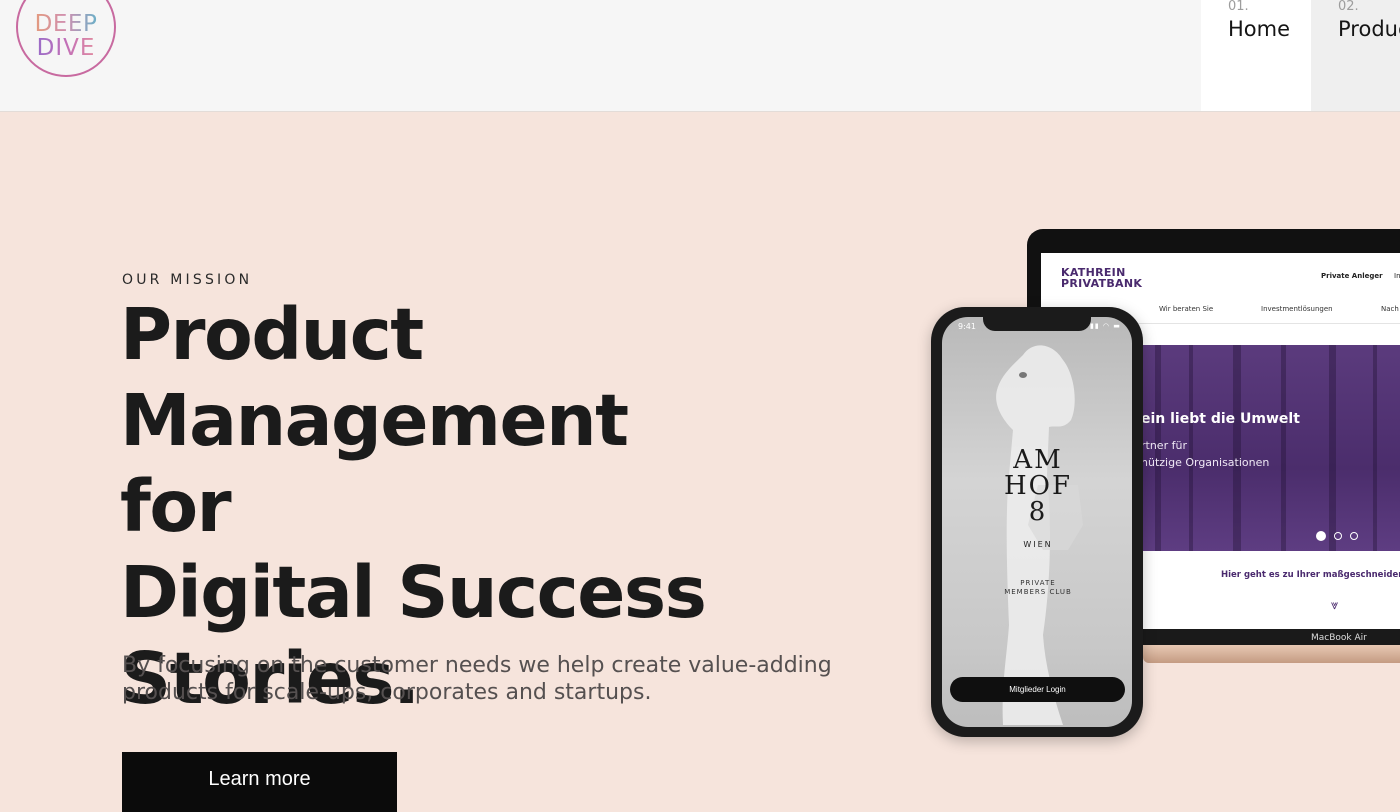  I want to click on site-header: DEEP DIVE 01. Home 02. Products, so click(700, 56).